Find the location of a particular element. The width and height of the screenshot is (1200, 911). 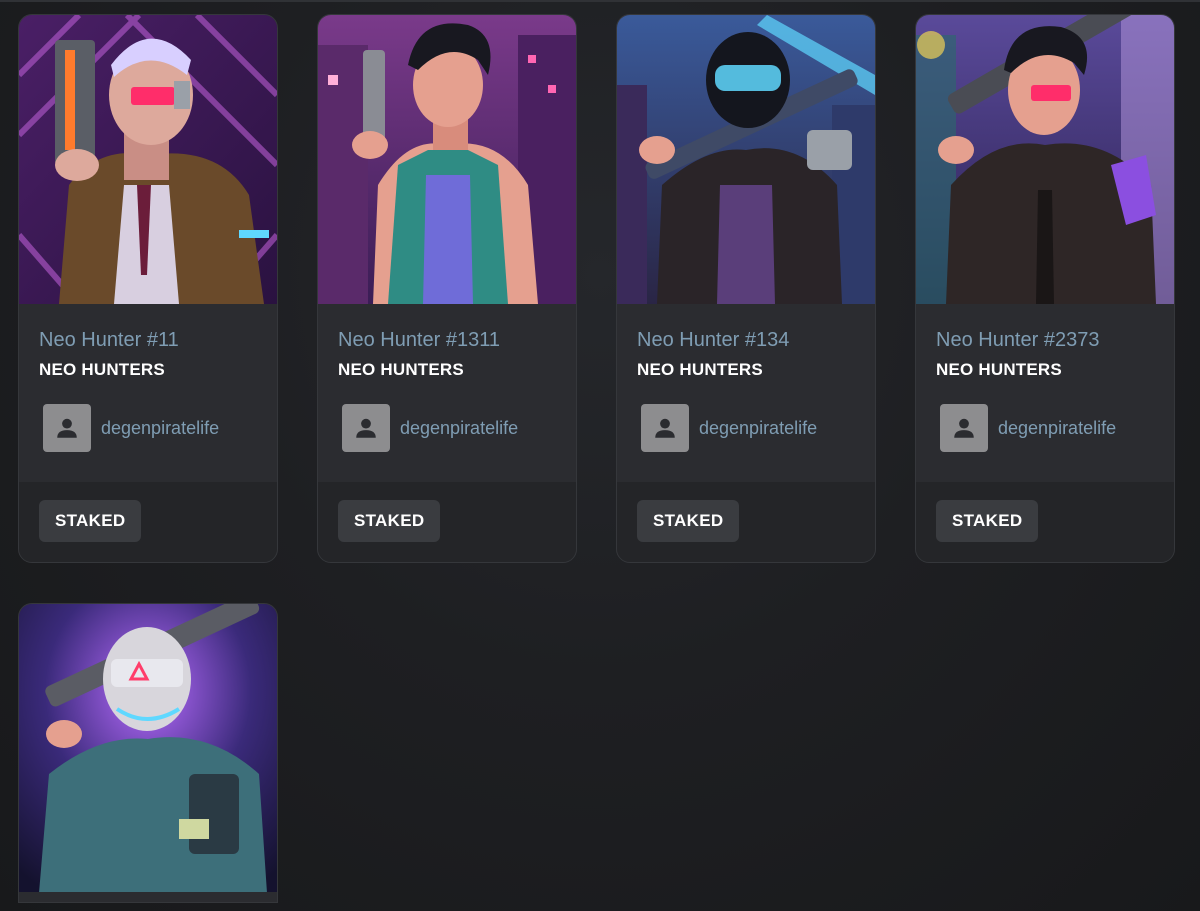

nft-card is located at coordinates (148, 753).